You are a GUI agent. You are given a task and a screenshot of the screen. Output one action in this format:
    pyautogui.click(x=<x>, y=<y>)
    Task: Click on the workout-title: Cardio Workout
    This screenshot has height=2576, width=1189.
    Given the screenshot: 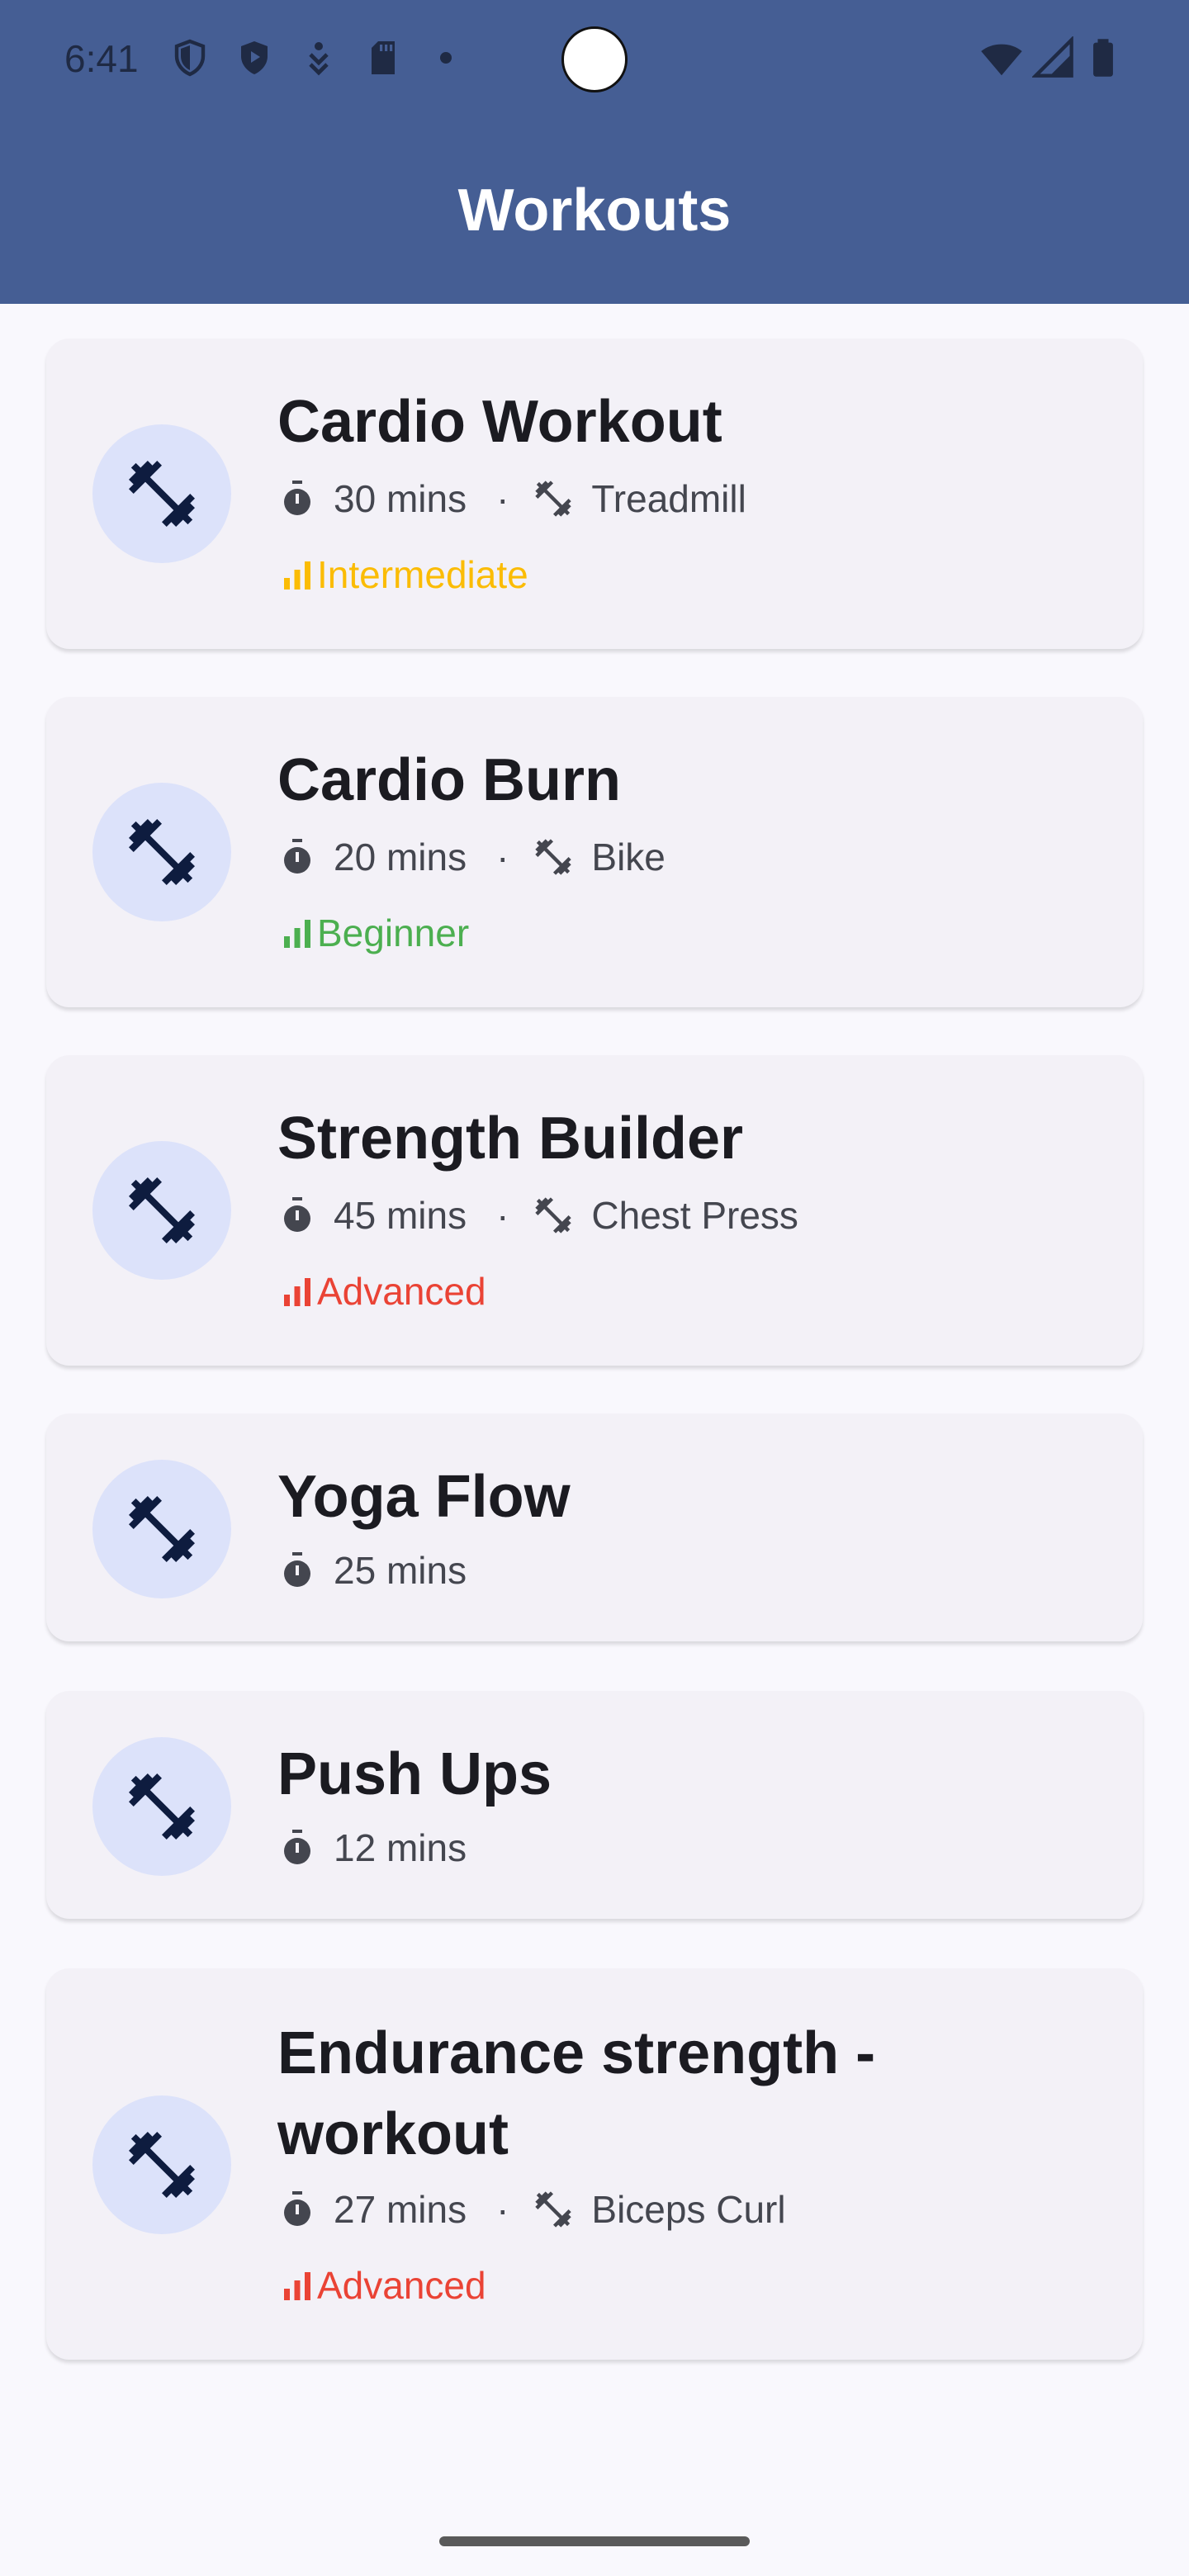 What is the action you would take?
    pyautogui.click(x=499, y=422)
    